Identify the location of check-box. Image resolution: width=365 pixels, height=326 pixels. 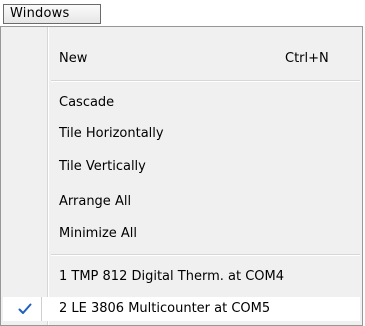
(24, 309).